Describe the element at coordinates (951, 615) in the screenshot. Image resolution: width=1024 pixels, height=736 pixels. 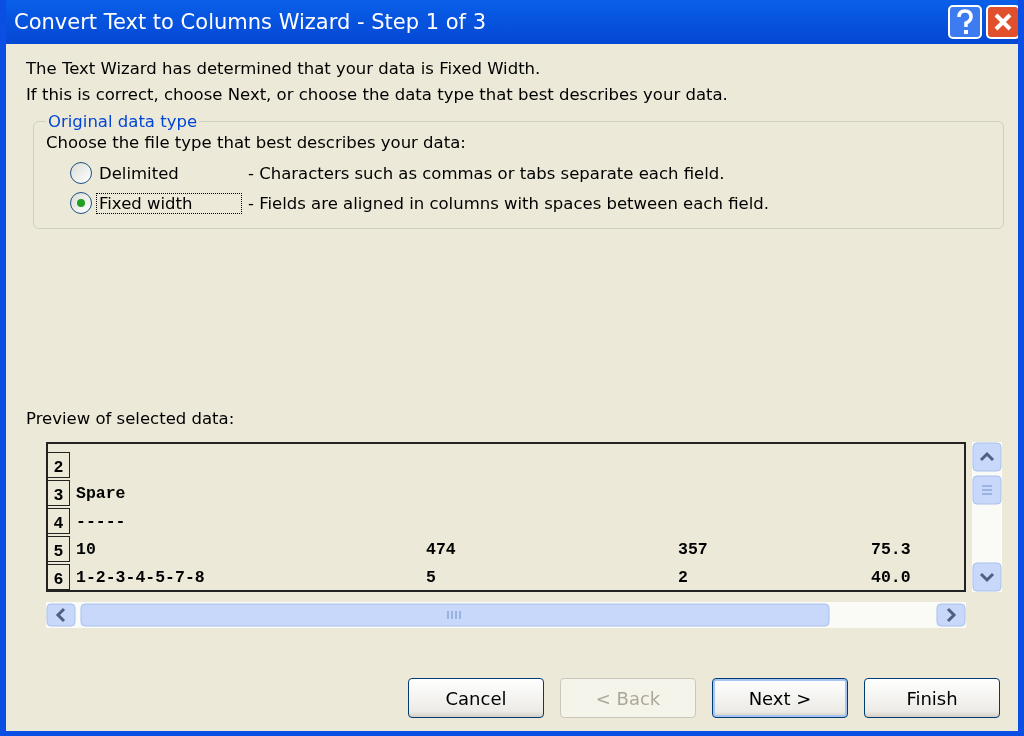
I see `scroll-right-icon` at that location.